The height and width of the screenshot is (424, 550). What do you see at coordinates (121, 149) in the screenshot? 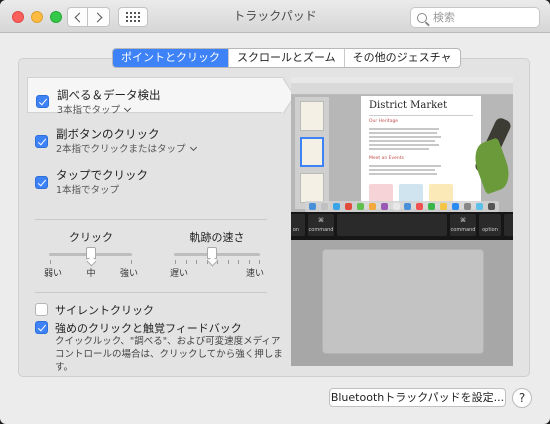
I see `gesture-subtitle: 2本指でクリックまたはタップ` at bounding box center [121, 149].